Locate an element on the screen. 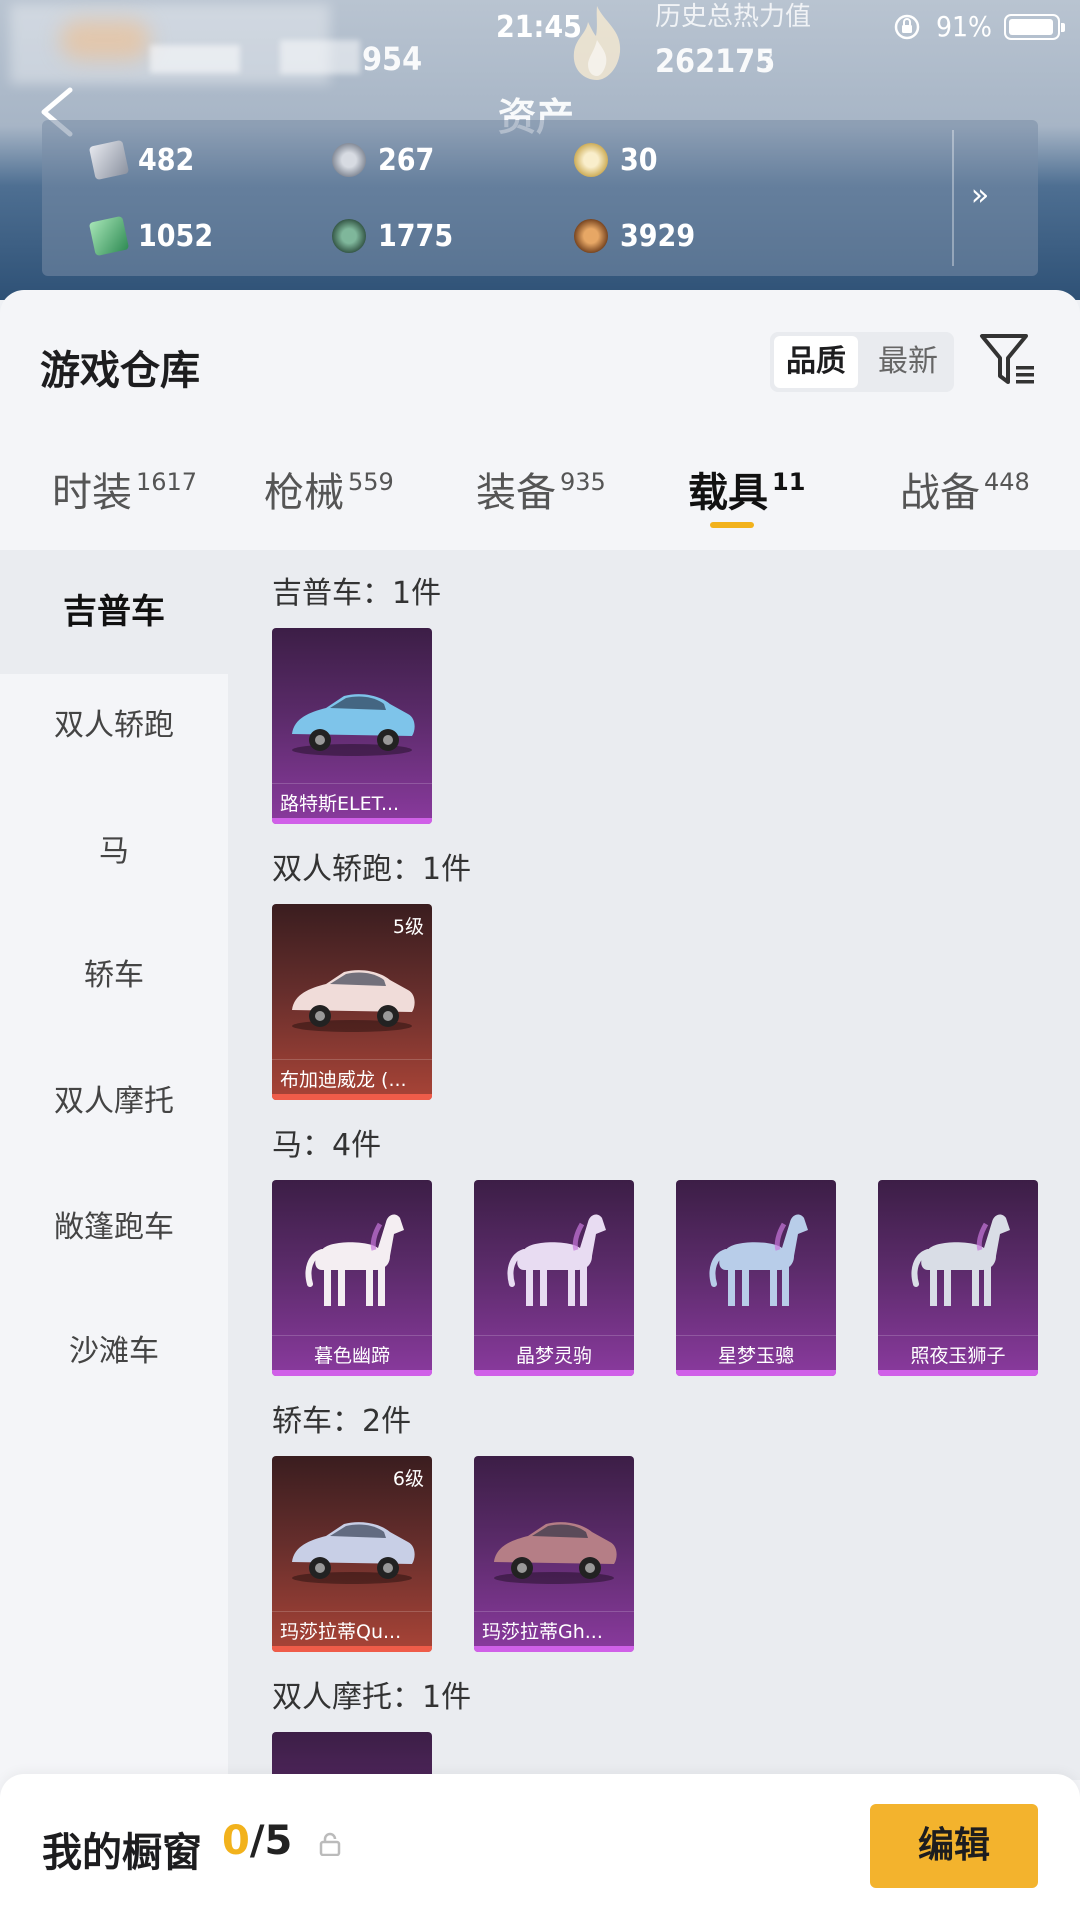 This screenshot has width=1080, height=1920. side-item-buggy: 沙滩车 is located at coordinates (114, 1348).